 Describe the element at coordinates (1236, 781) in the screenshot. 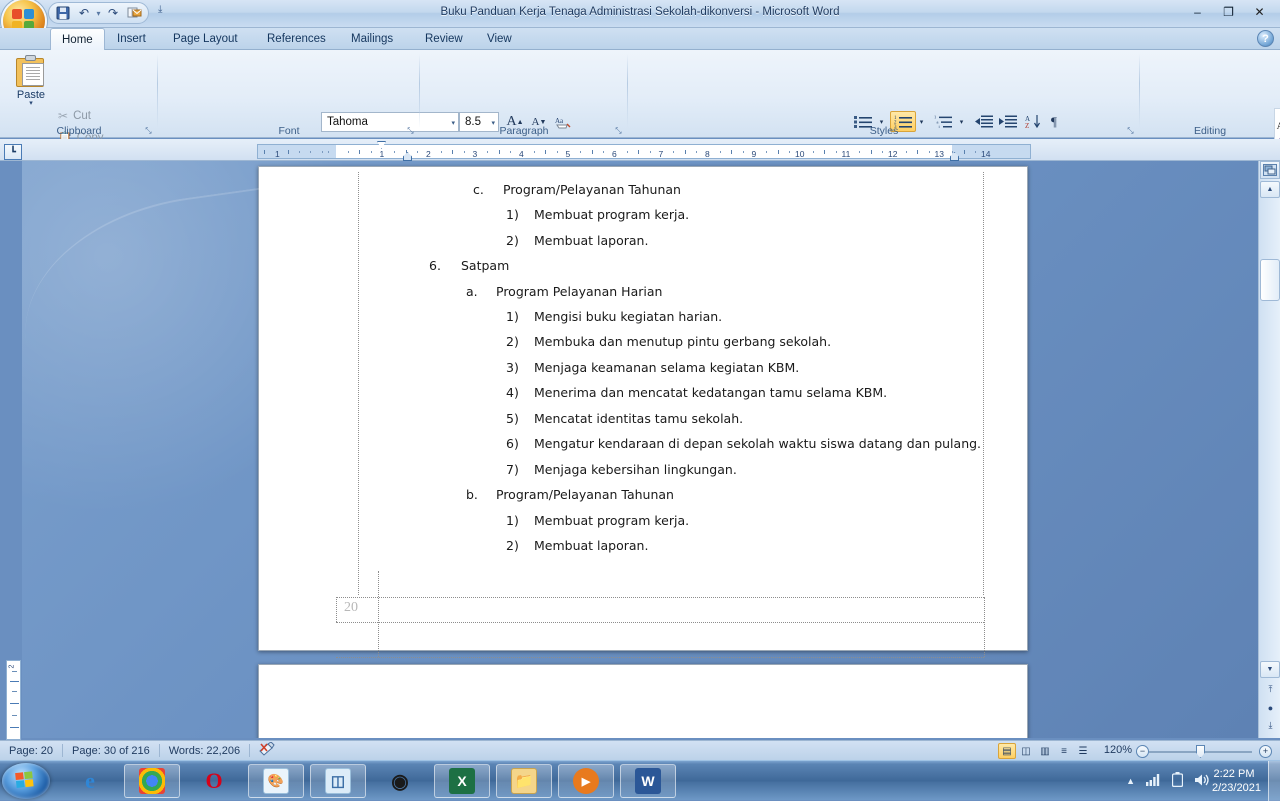

I see `taskbar-clock: 2:22 PM 2/23/2021` at that location.